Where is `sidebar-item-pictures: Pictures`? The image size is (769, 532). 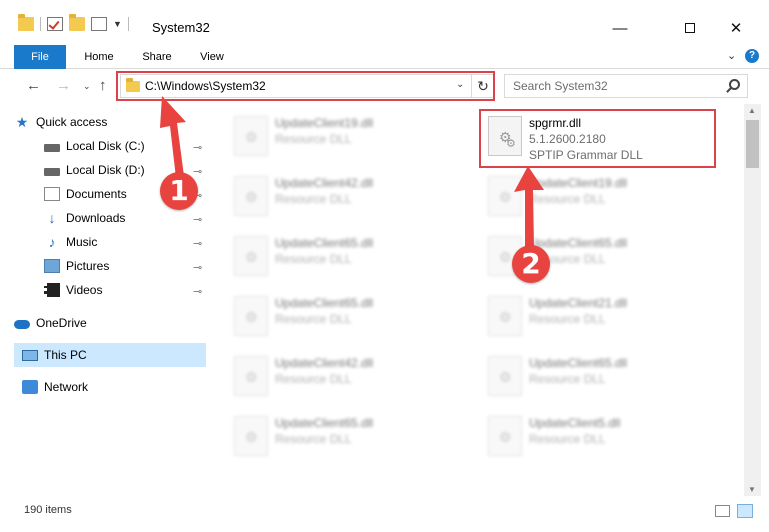 sidebar-item-pictures: Pictures is located at coordinates (125, 266).